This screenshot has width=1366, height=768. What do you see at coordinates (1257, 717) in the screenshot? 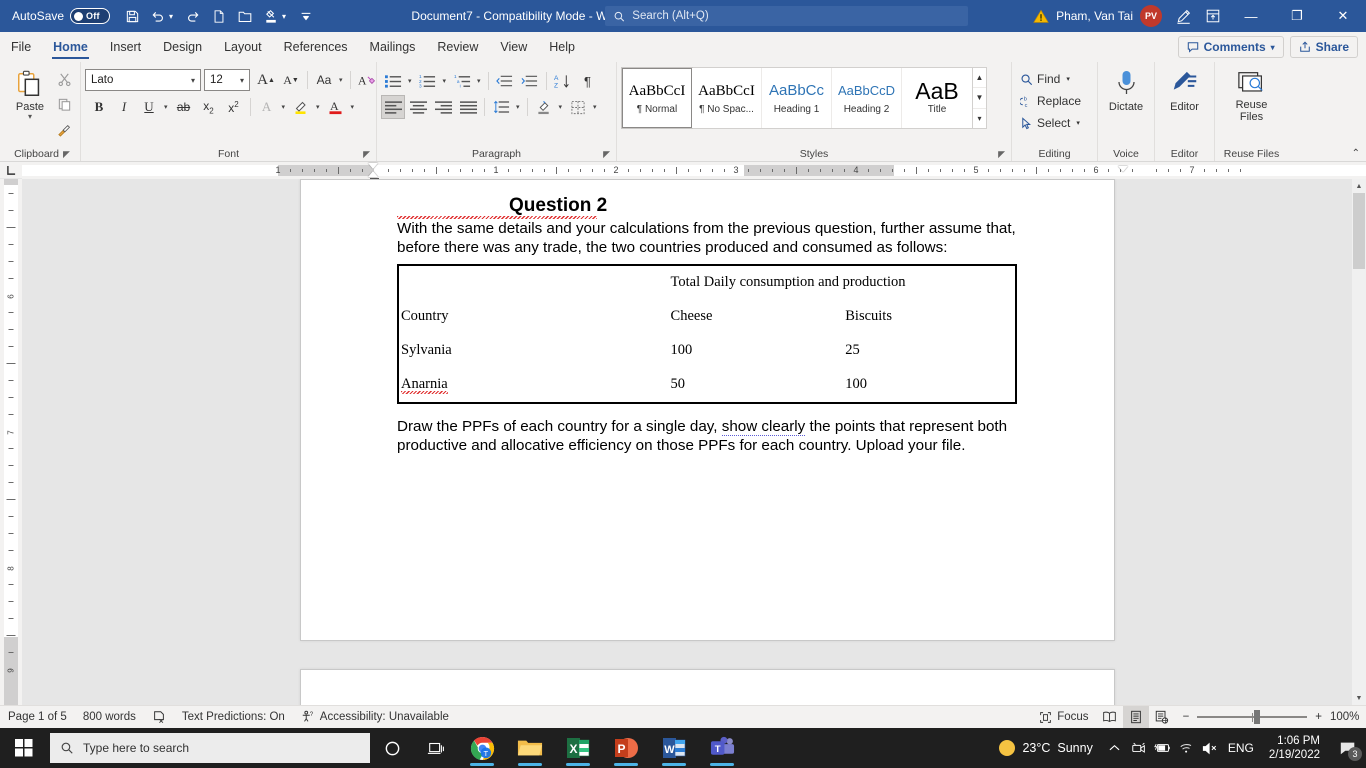
I see `zoom-slider-handle` at bounding box center [1257, 717].